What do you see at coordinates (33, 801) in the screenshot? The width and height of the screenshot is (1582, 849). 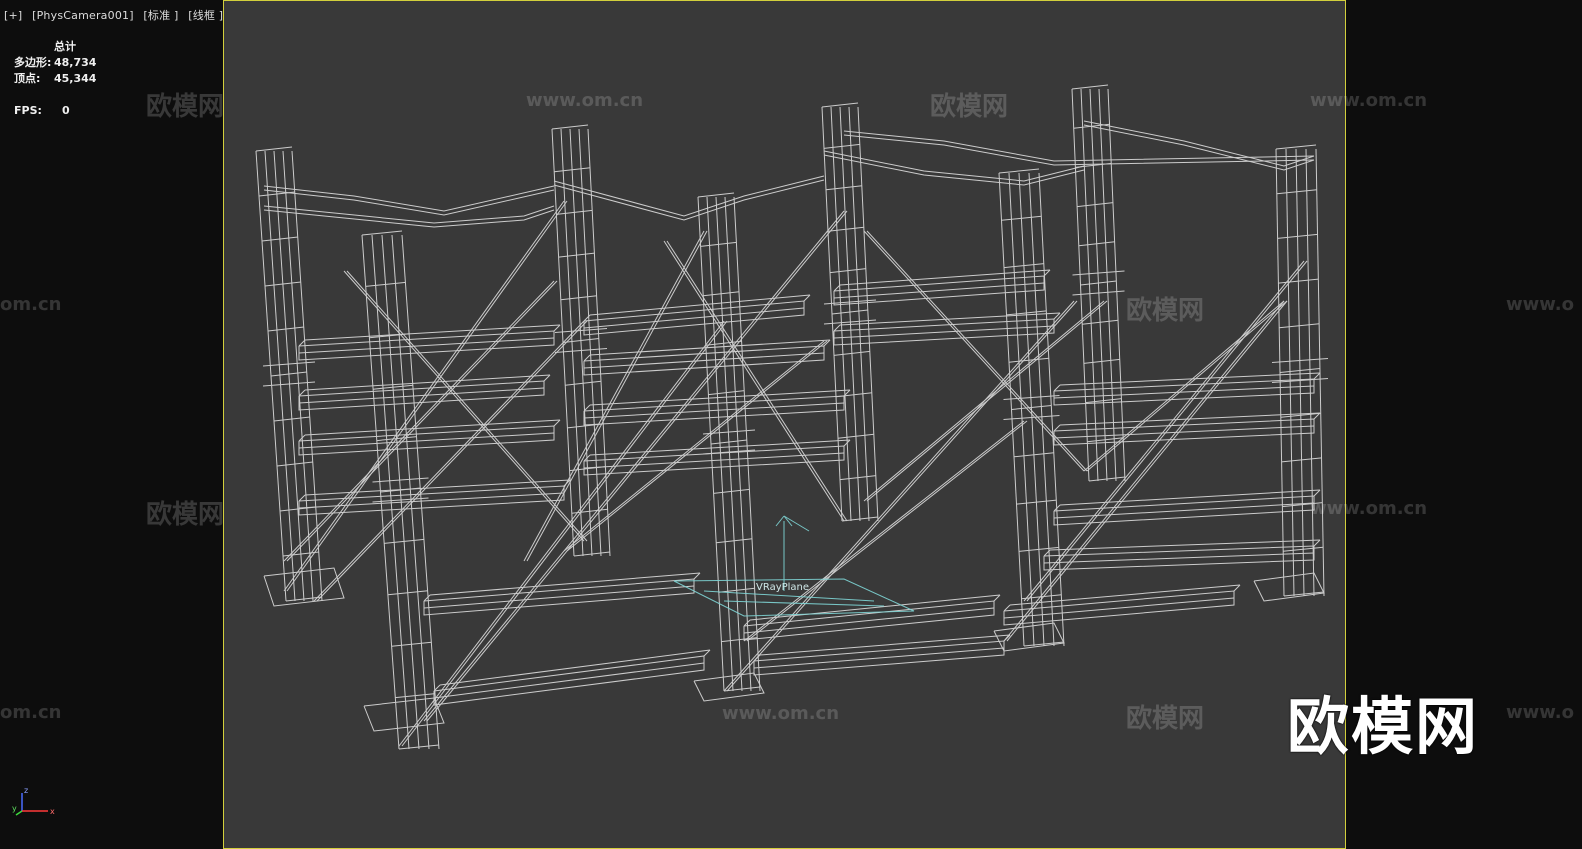 I see `axis-gizmo-icon: z x y` at bounding box center [33, 801].